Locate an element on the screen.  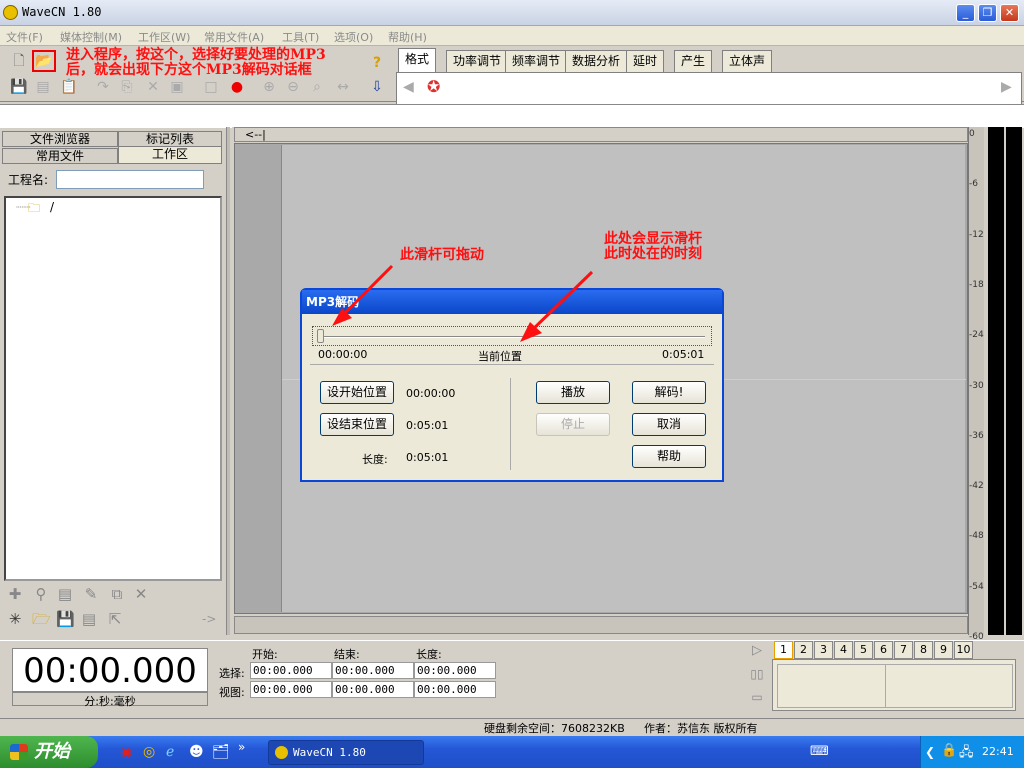
quicklaunch-more-icon: » is located at coordinates (241, 747).